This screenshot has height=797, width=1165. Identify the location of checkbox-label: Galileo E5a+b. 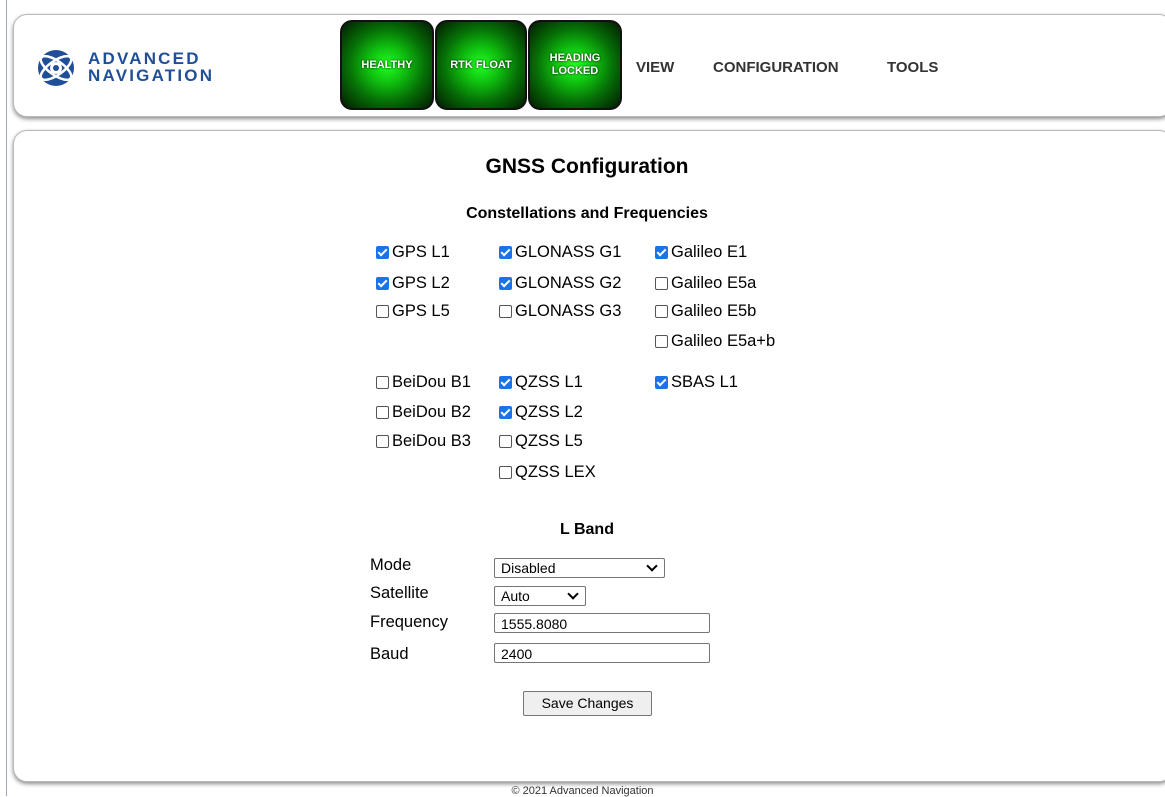
(723, 341).